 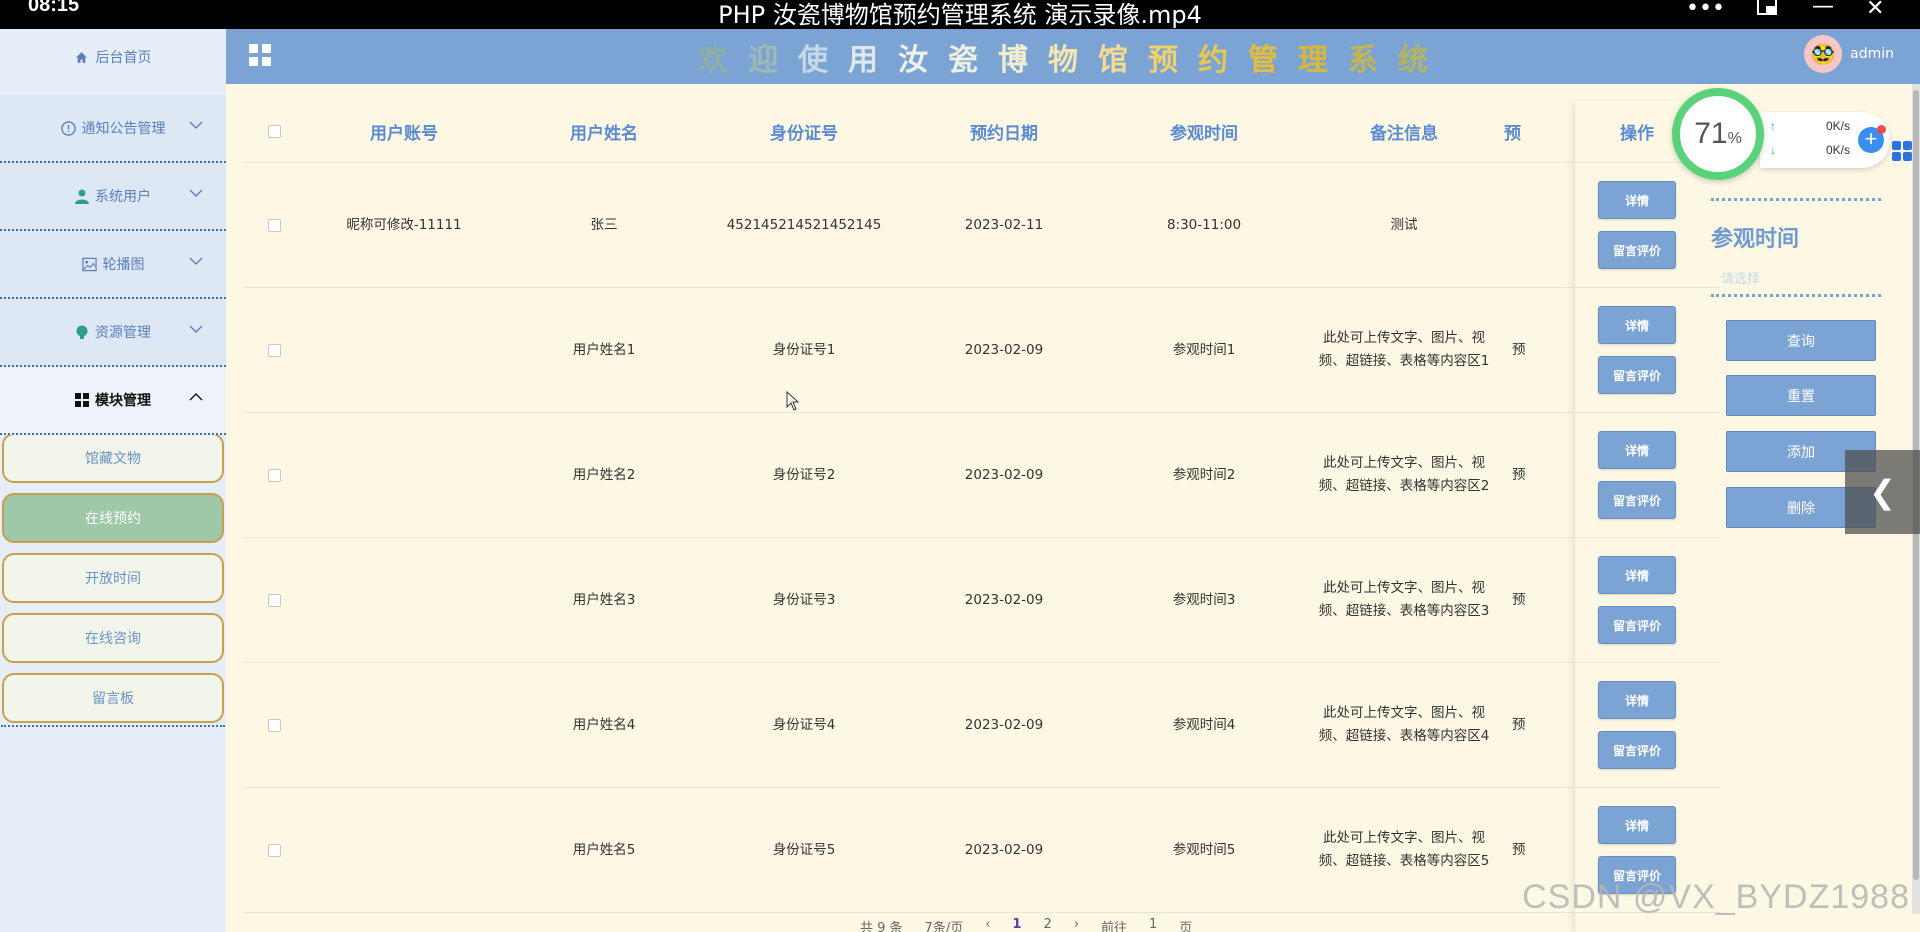 I want to click on pager-next-icon: ›, so click(x=1076, y=924).